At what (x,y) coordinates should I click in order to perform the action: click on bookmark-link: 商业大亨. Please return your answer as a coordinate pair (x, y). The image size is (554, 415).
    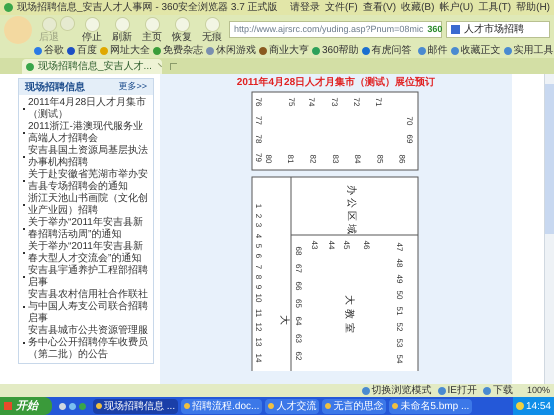
    Looking at the image, I should click on (284, 51).